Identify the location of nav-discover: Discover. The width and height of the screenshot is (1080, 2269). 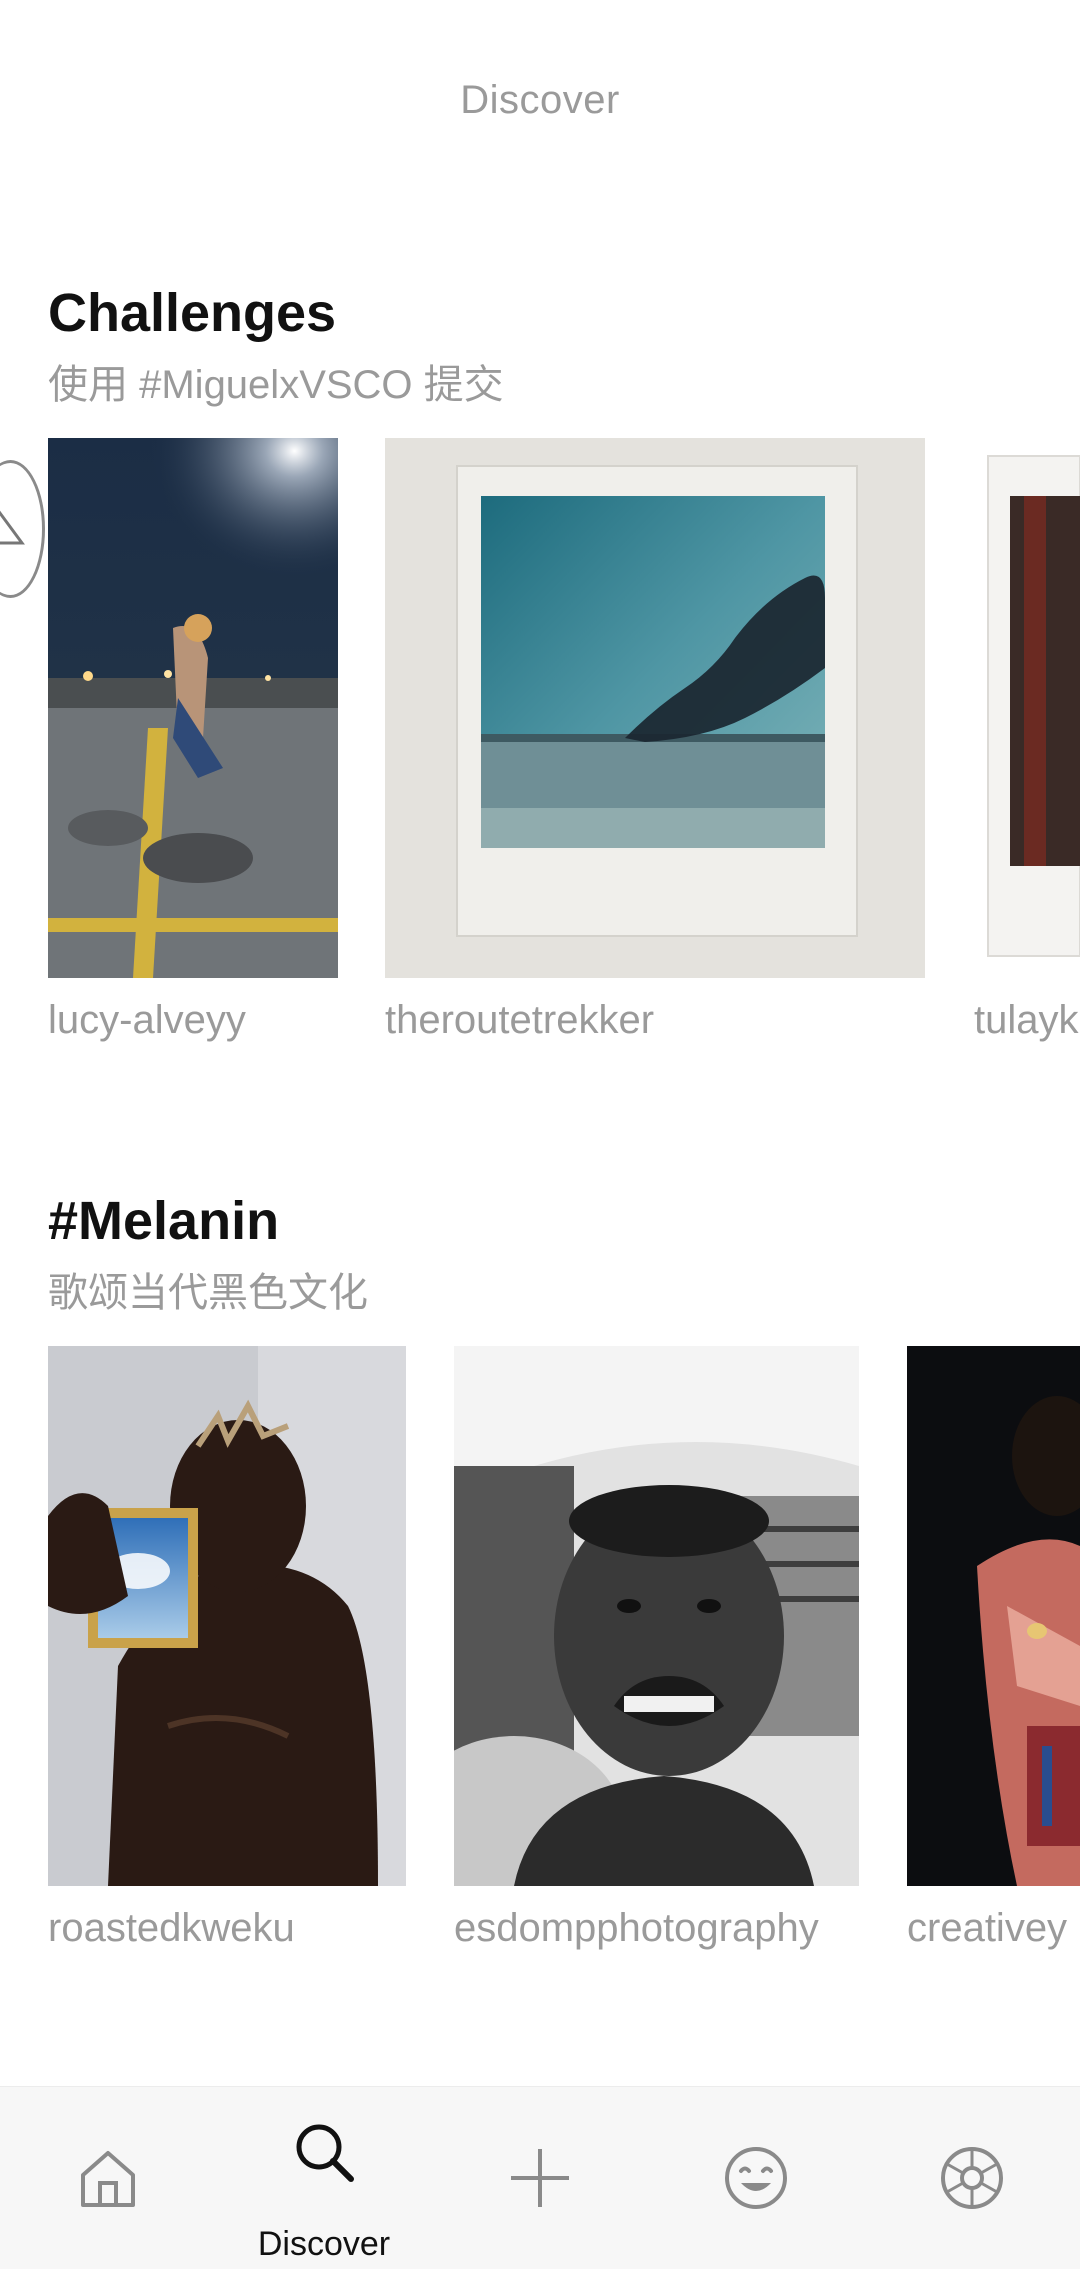
(324, 2178).